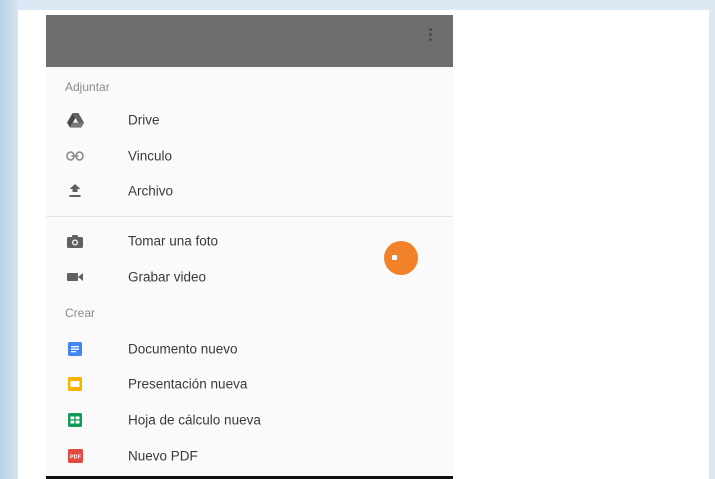 The width and height of the screenshot is (715, 479). I want to click on menu-item-new-spreadsheet: Hoja de cálculo nueva, so click(249, 420).